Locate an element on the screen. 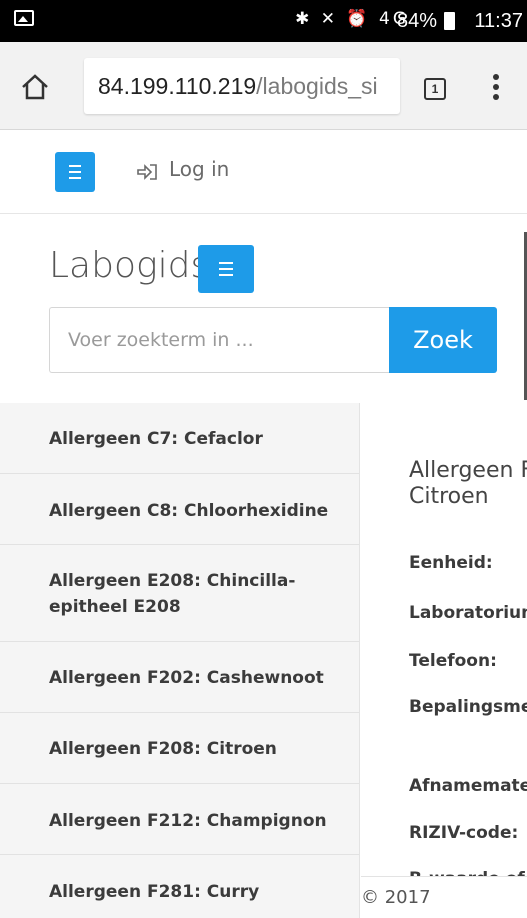  list-item-label: Allergeen F212: Champignon is located at coordinates (188, 821).